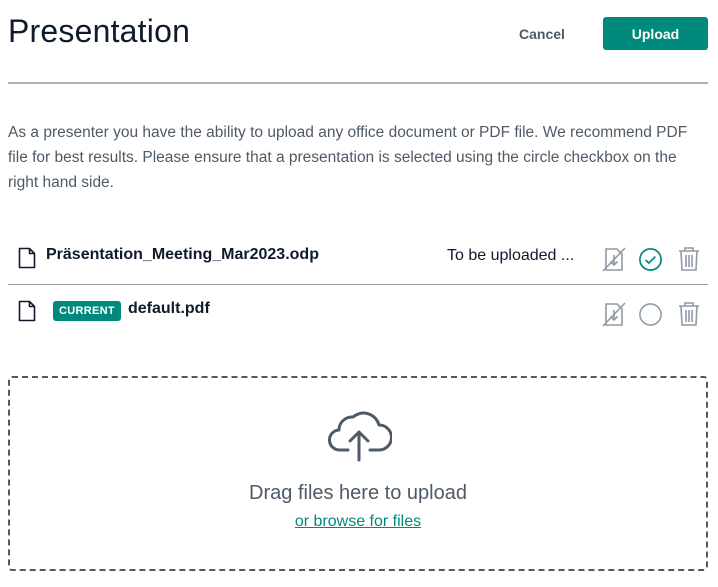 This screenshot has height=587, width=718. What do you see at coordinates (358, 521) in the screenshot?
I see `browse-files-link: or browse for files` at bounding box center [358, 521].